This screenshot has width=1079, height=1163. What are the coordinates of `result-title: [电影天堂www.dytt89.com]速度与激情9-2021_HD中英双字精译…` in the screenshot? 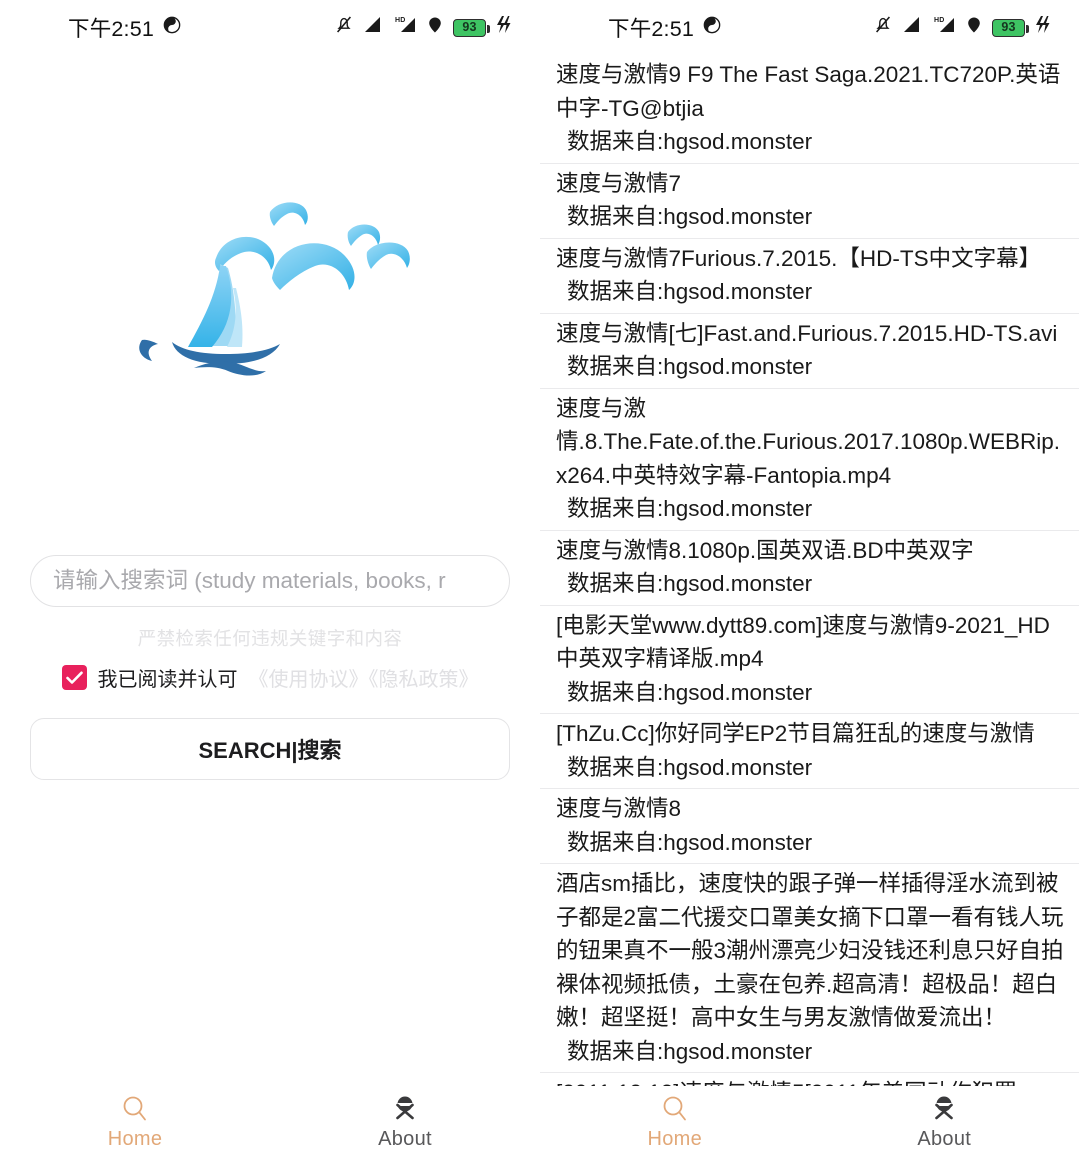 It's located at (803, 642).